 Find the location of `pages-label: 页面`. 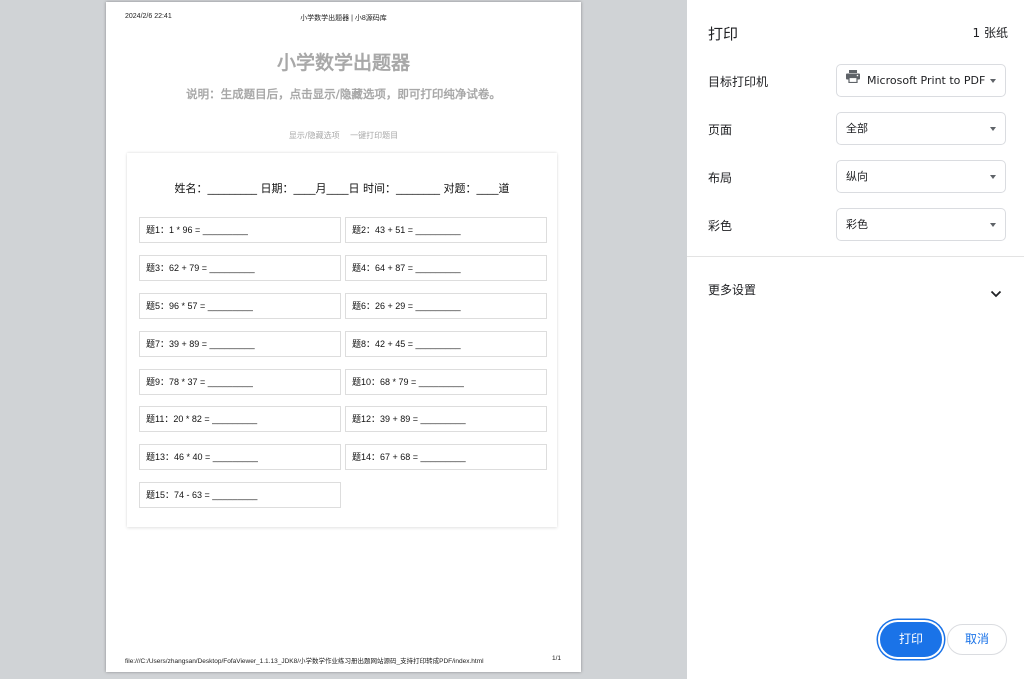

pages-label: 页面 is located at coordinates (720, 130).